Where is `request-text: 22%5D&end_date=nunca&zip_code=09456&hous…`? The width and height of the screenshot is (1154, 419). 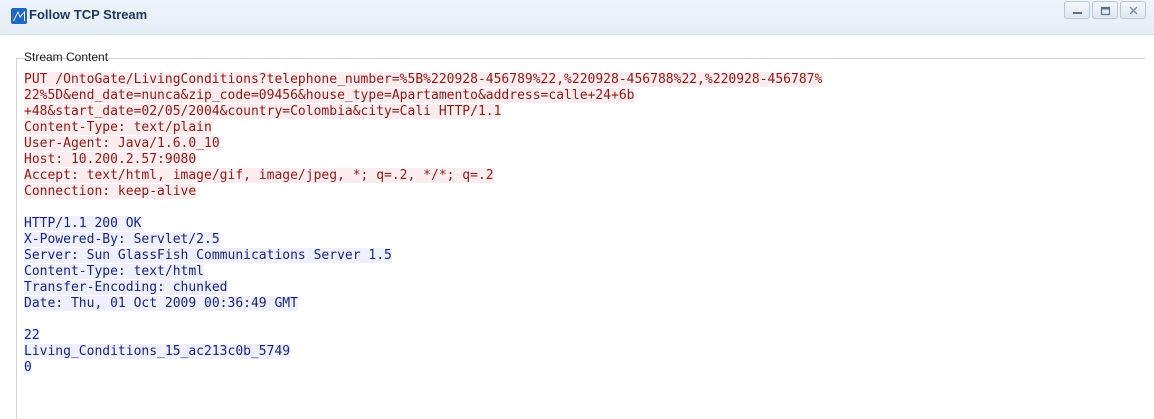
request-text: 22%5D&end_date=nunca&zip_code=09456&hous… is located at coordinates (329, 95).